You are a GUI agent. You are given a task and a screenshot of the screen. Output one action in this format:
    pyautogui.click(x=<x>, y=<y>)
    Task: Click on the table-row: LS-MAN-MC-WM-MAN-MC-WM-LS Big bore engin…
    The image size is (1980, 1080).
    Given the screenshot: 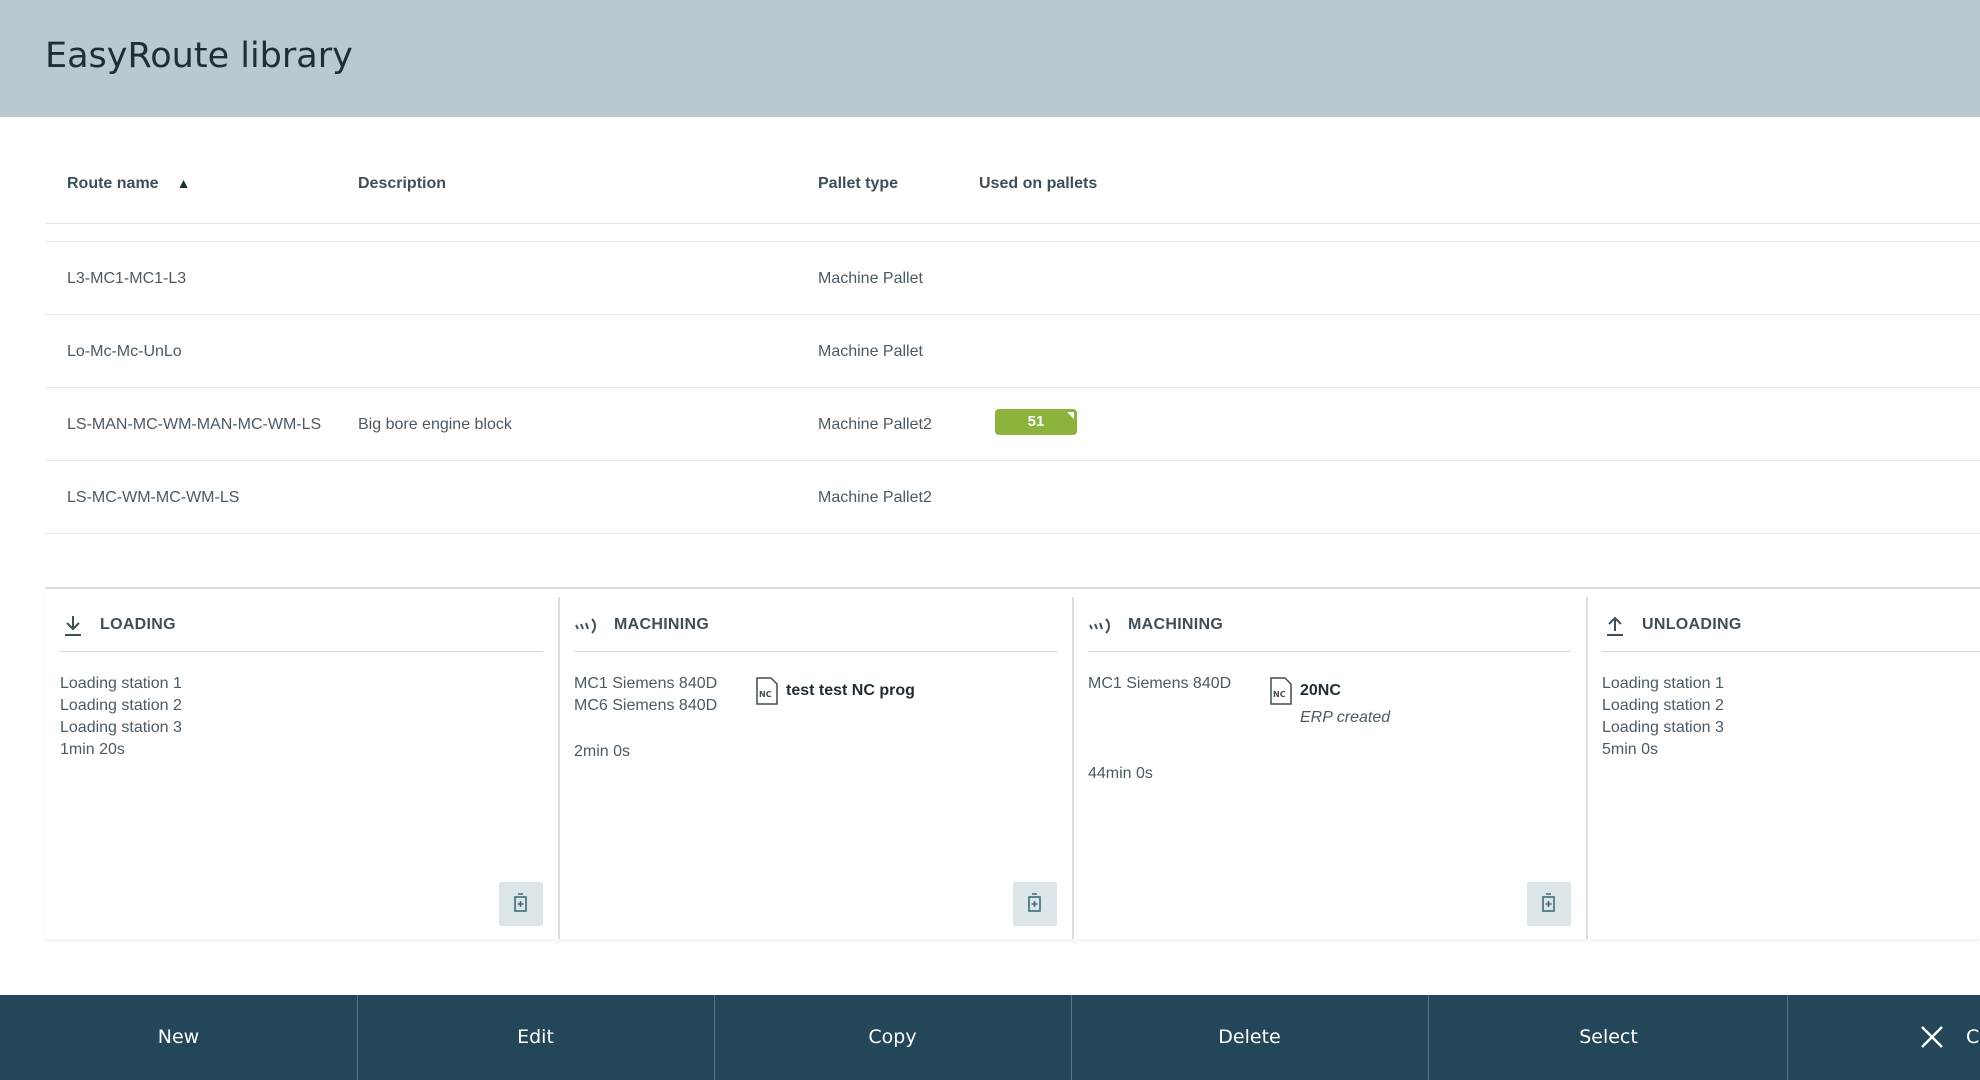 What is the action you would take?
    pyautogui.click(x=1012, y=424)
    